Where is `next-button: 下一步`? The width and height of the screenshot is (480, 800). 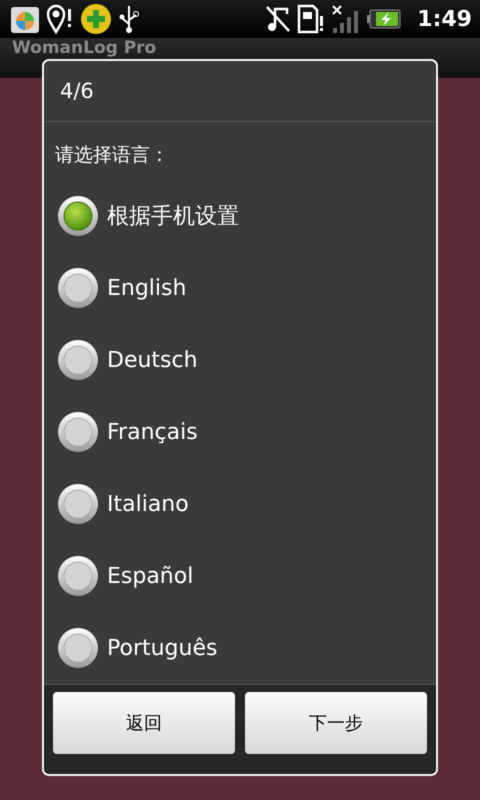
next-button: 下一步 is located at coordinates (336, 723).